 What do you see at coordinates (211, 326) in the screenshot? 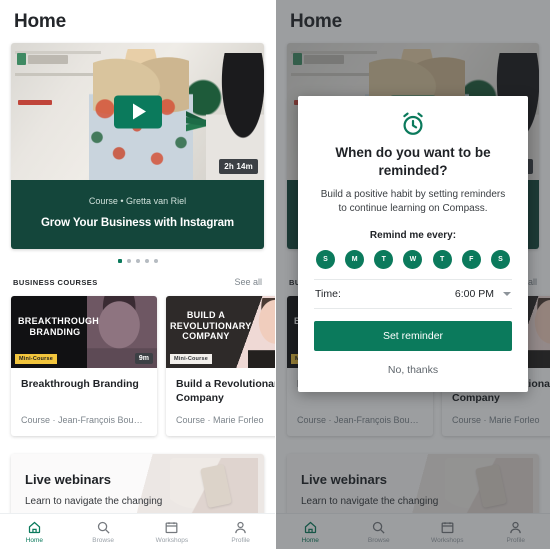
I see `thumbnail-art-title: BUILD AREVOLUTIONARYCOMPANY` at bounding box center [211, 326].